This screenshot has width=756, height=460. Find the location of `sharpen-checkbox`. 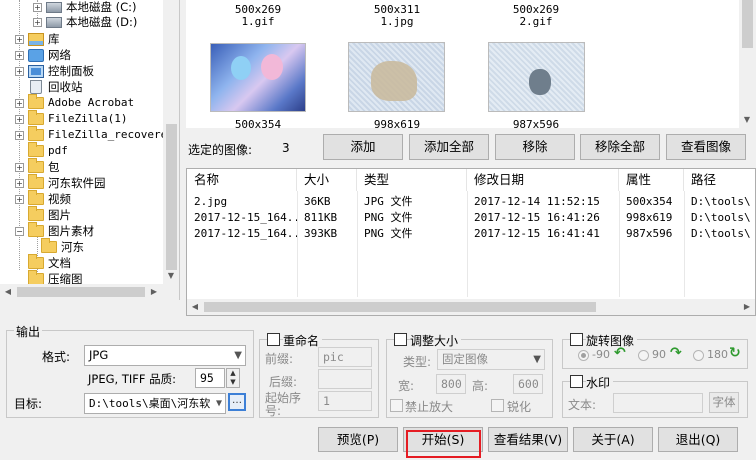

sharpen-checkbox is located at coordinates (497, 405).